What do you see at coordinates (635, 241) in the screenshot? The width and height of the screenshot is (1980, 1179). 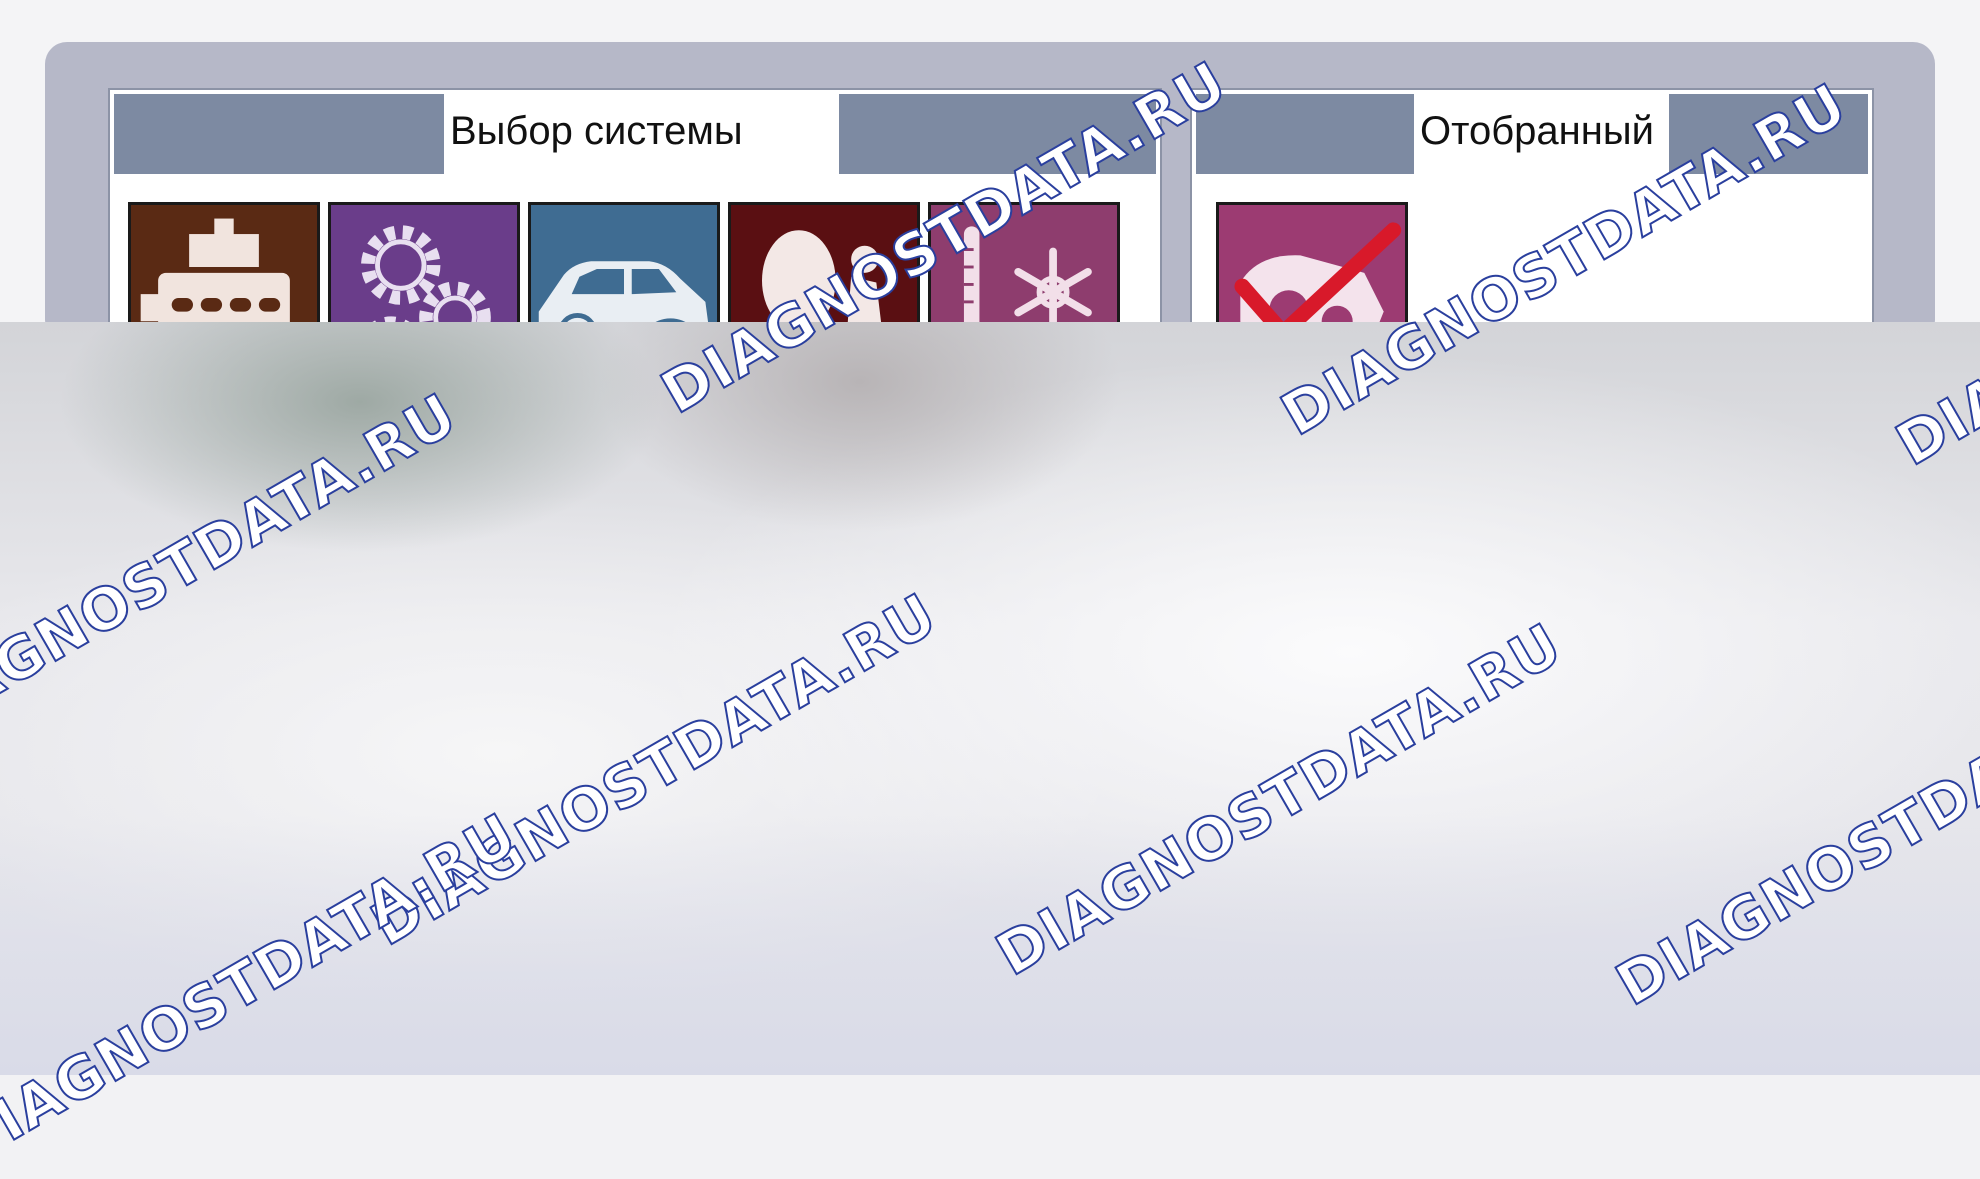 I see `system-select-panel: Выбор системы` at bounding box center [635, 241].